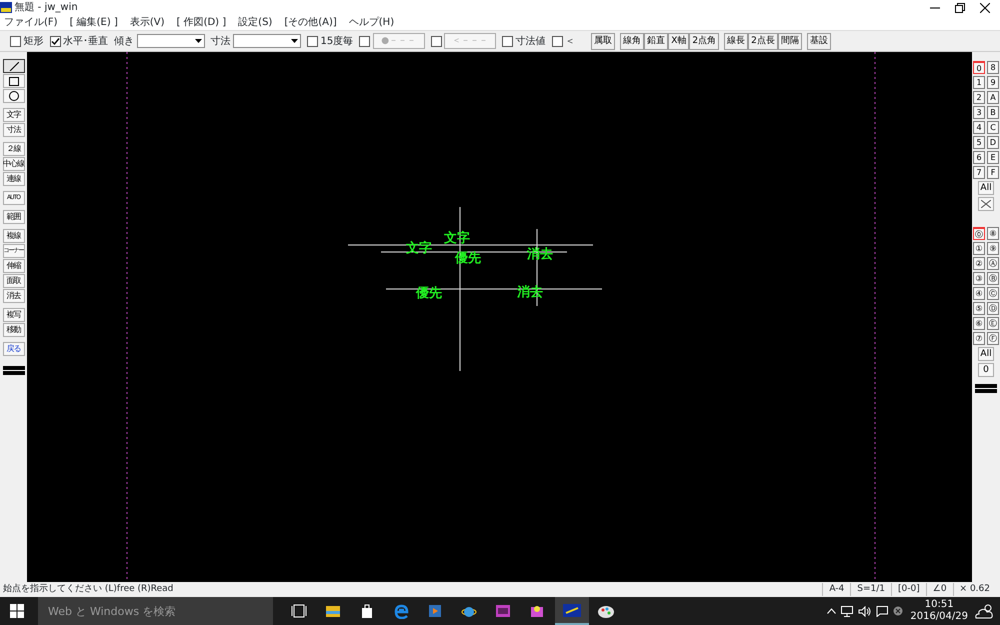 Image resolution: width=1000 pixels, height=625 pixels. I want to click on layer-button: Ⓔ, so click(993, 323).